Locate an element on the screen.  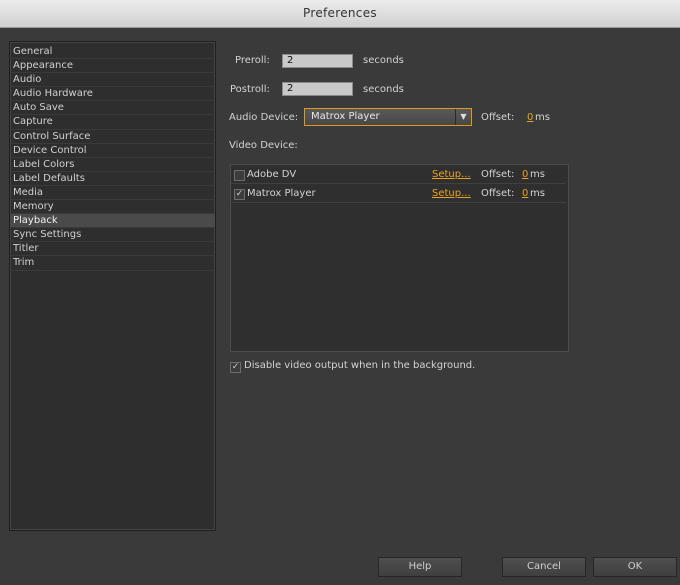
disable-background-checkbox: ✓ is located at coordinates (235, 367).